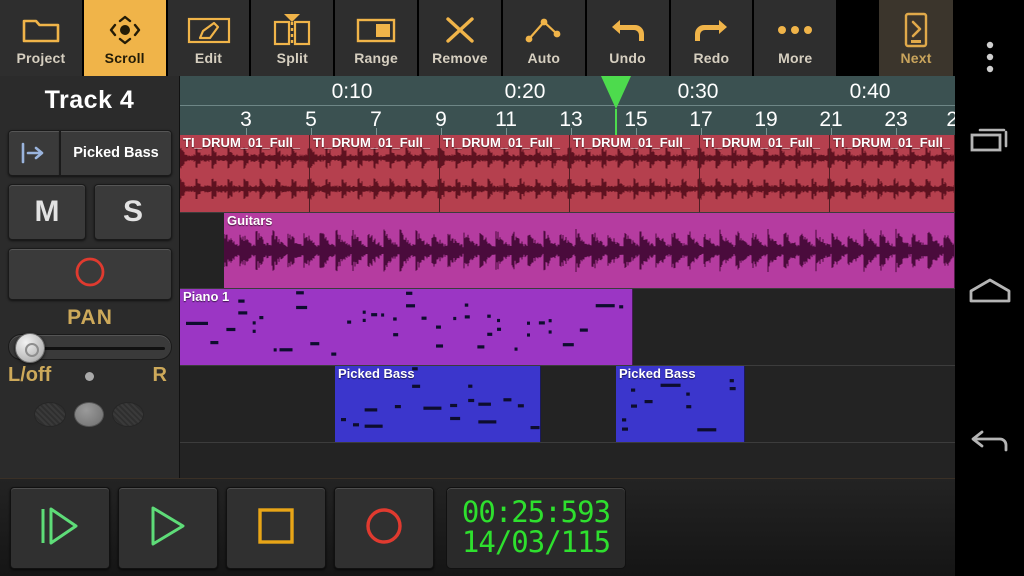 Image resolution: width=1024 pixels, height=576 pixels. I want to click on pan-right-label: R, so click(159, 375).